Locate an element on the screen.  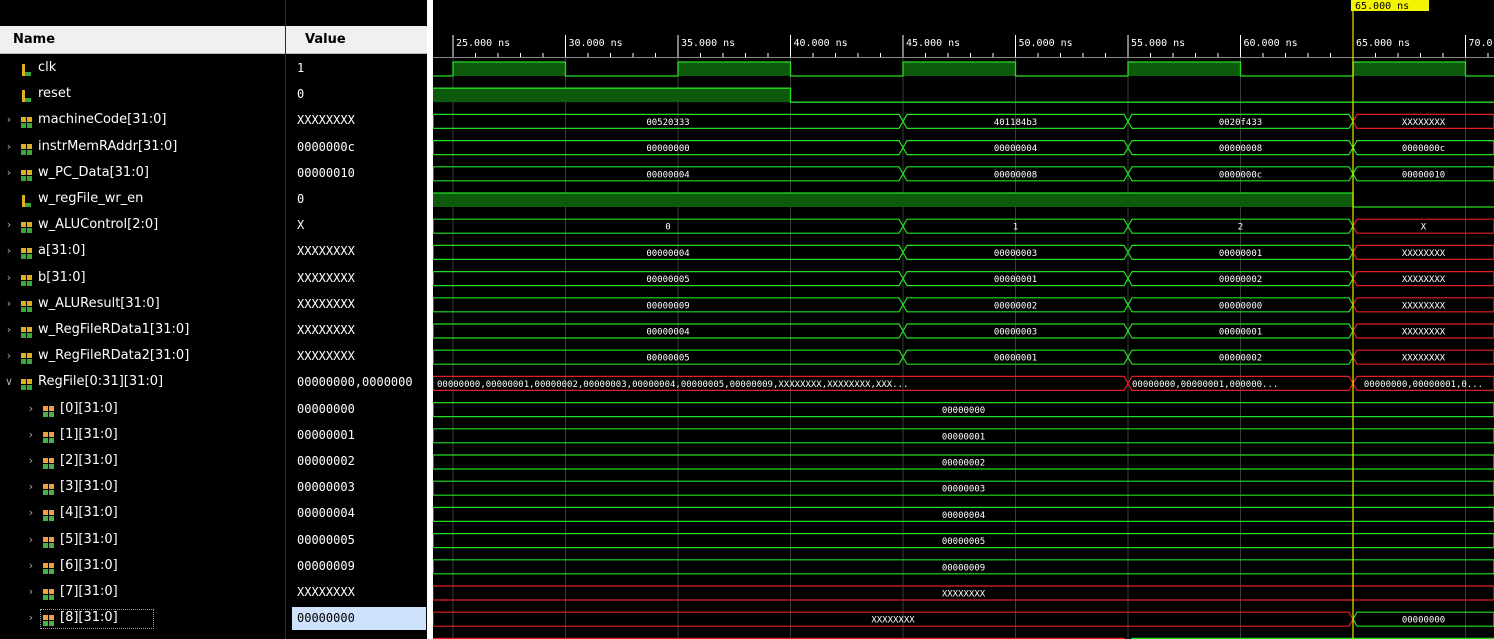
value-row-reset: 0 is located at coordinates (357, 94).